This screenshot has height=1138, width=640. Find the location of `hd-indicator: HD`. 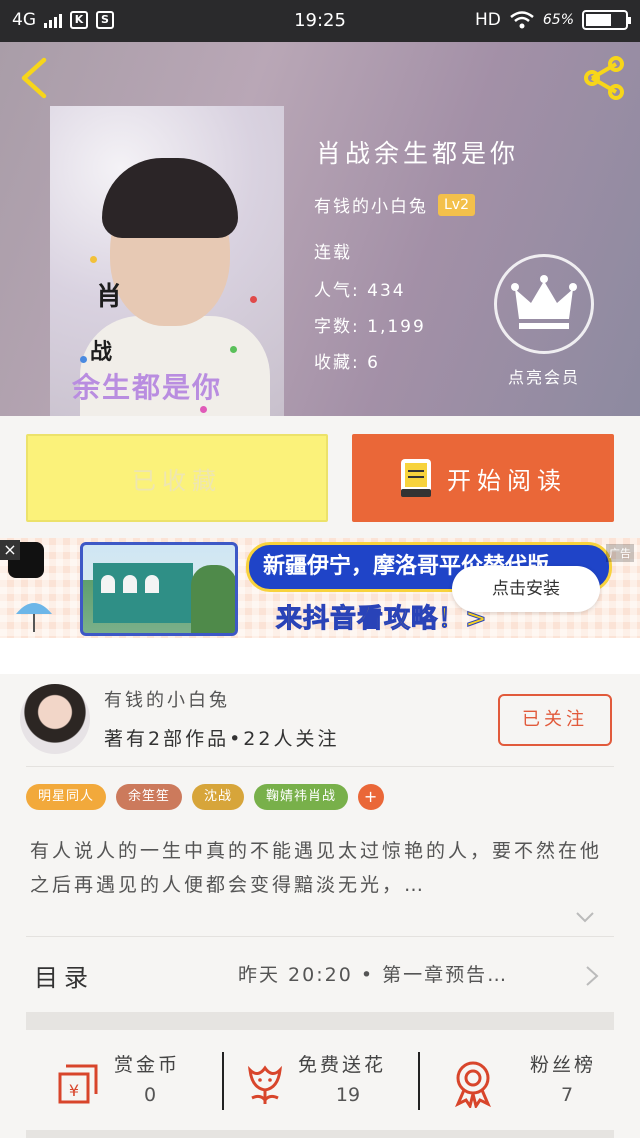

hd-indicator: HD is located at coordinates (488, 20).